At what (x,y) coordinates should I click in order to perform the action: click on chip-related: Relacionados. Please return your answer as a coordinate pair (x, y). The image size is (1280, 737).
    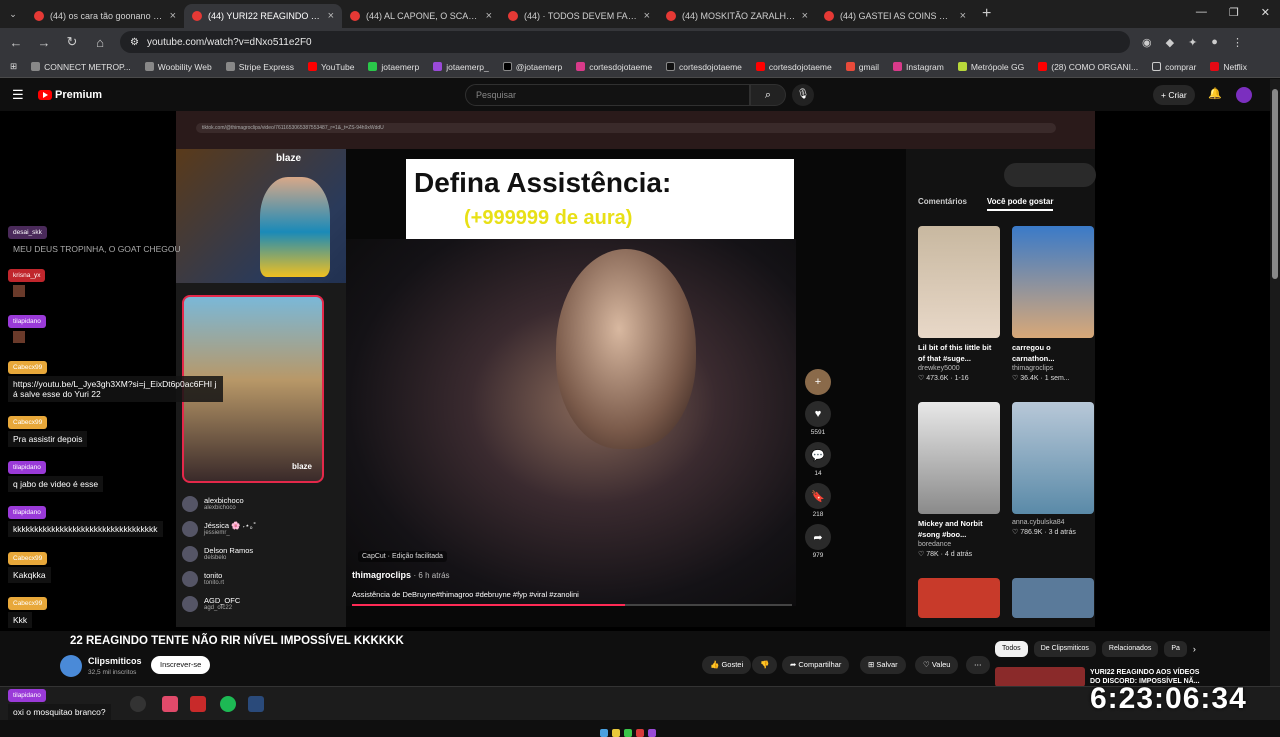
    Looking at the image, I should click on (1130, 649).